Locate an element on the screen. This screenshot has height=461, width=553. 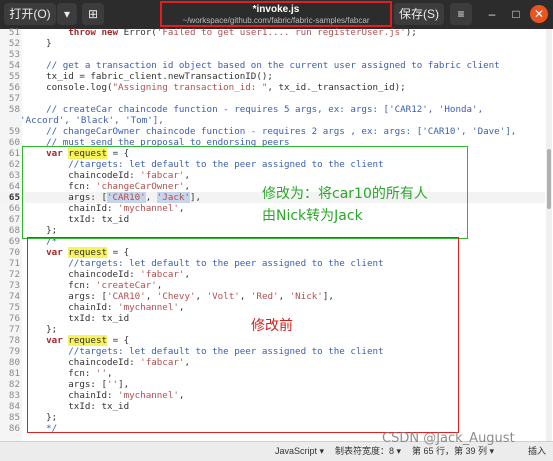
original-annotation: 修改前 is located at coordinates (272, 326).